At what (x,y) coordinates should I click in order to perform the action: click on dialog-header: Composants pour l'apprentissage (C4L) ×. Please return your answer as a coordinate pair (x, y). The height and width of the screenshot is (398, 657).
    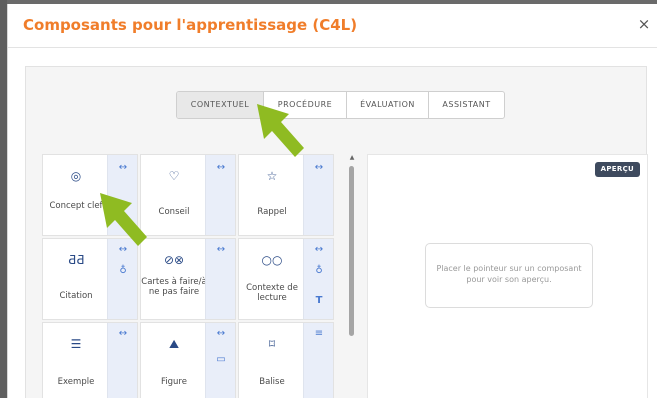
    Looking at the image, I should click on (332, 26).